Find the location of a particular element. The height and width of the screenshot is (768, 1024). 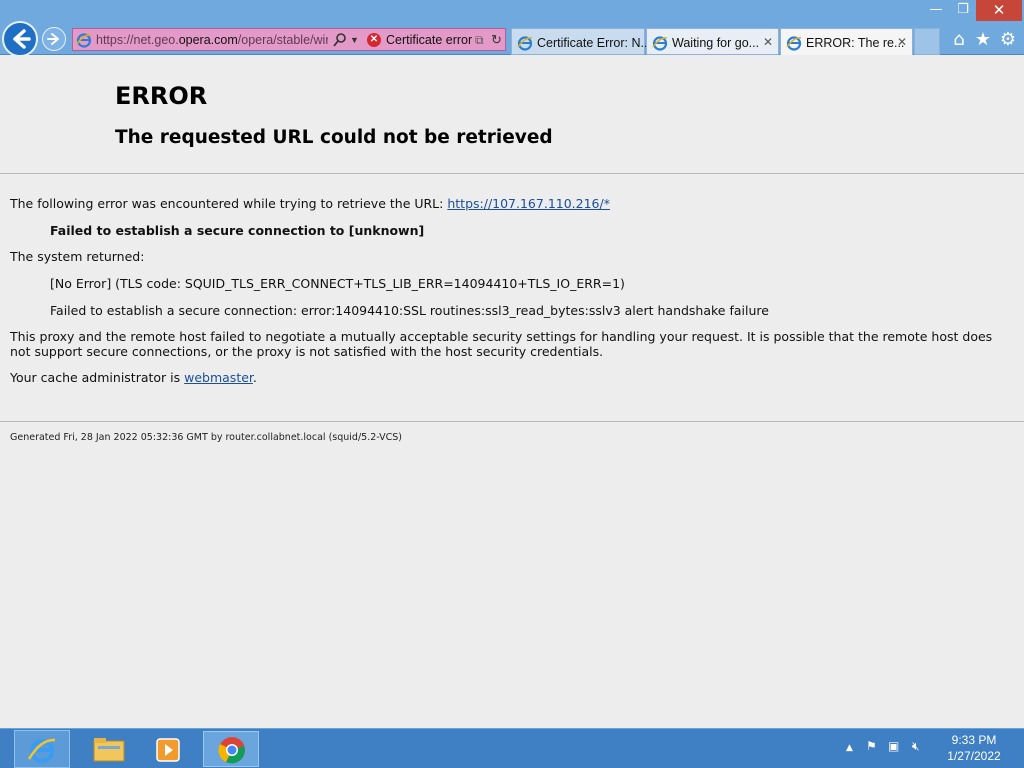

favorites-star-icon: ★ is located at coordinates (983, 40).